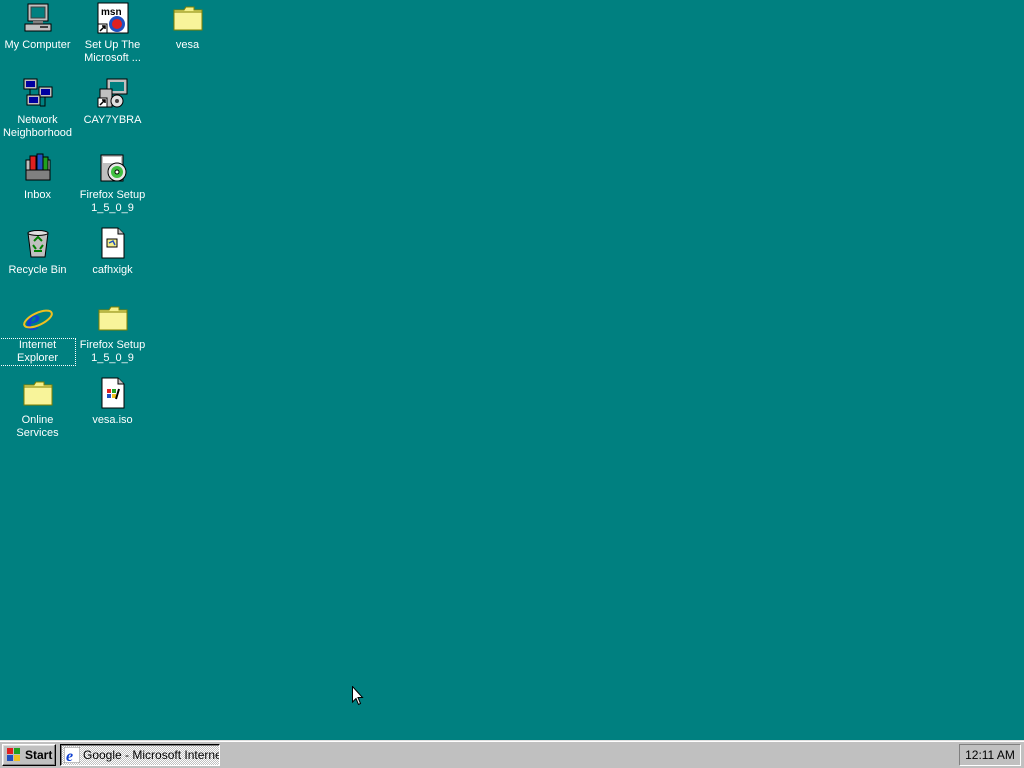  Describe the element at coordinates (113, 93) in the screenshot. I see `computer-disc-icon` at that location.